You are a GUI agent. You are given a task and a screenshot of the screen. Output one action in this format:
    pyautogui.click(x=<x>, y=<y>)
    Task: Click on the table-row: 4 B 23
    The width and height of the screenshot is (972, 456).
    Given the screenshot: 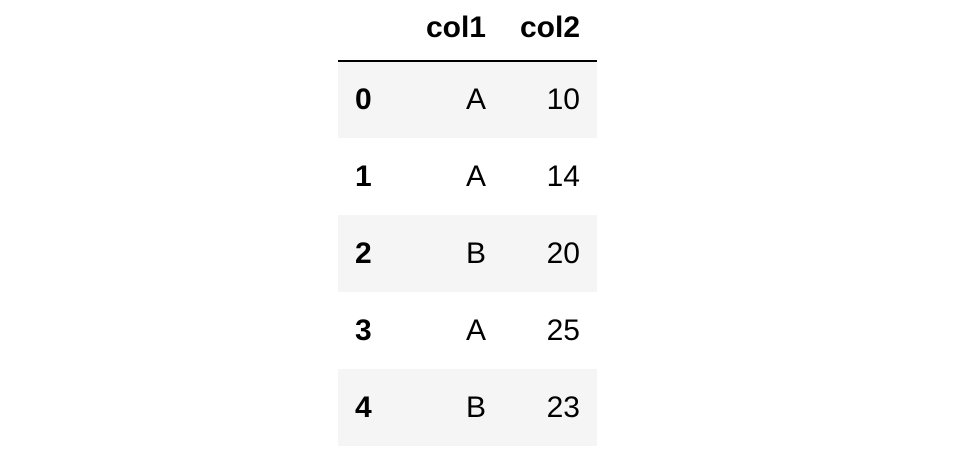 What is the action you would take?
    pyautogui.click(x=467, y=407)
    